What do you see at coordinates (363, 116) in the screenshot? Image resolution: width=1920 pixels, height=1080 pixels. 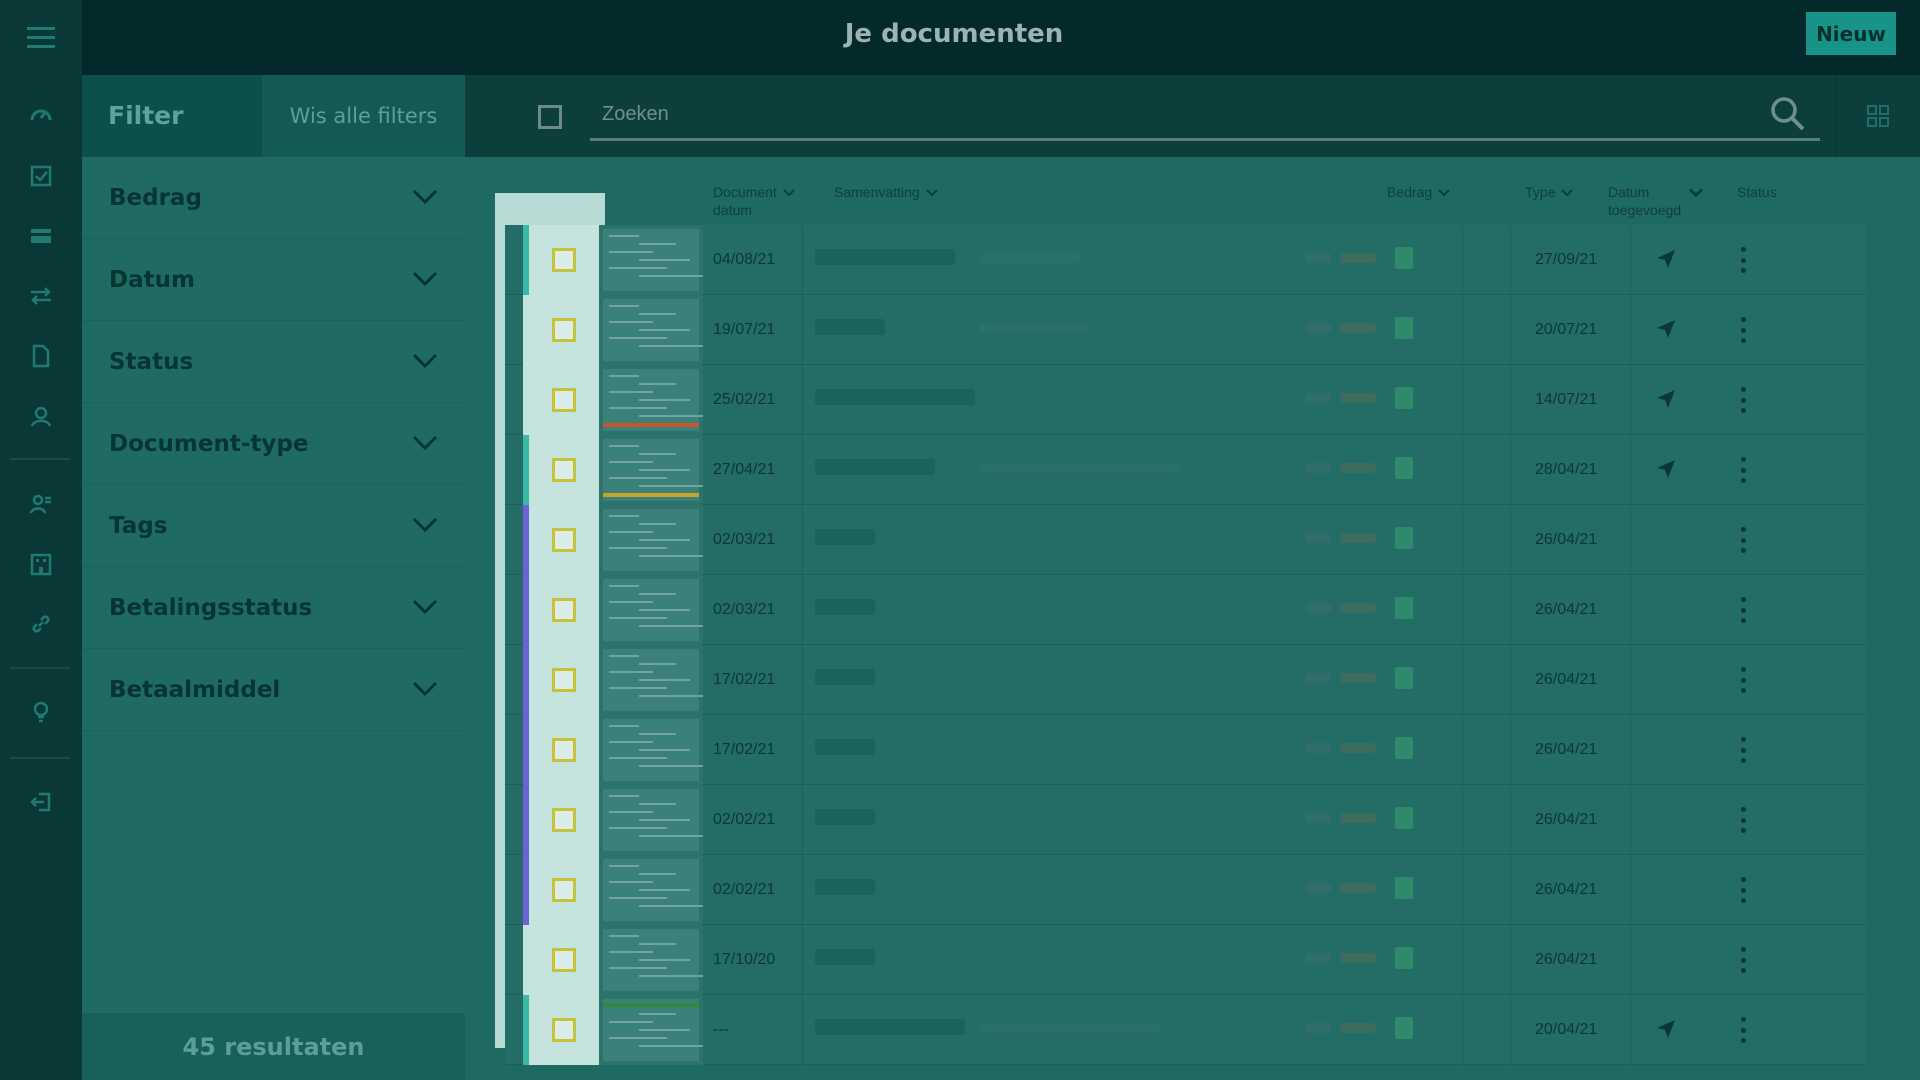 I see `clear-filters-button: Wis alle filters` at bounding box center [363, 116].